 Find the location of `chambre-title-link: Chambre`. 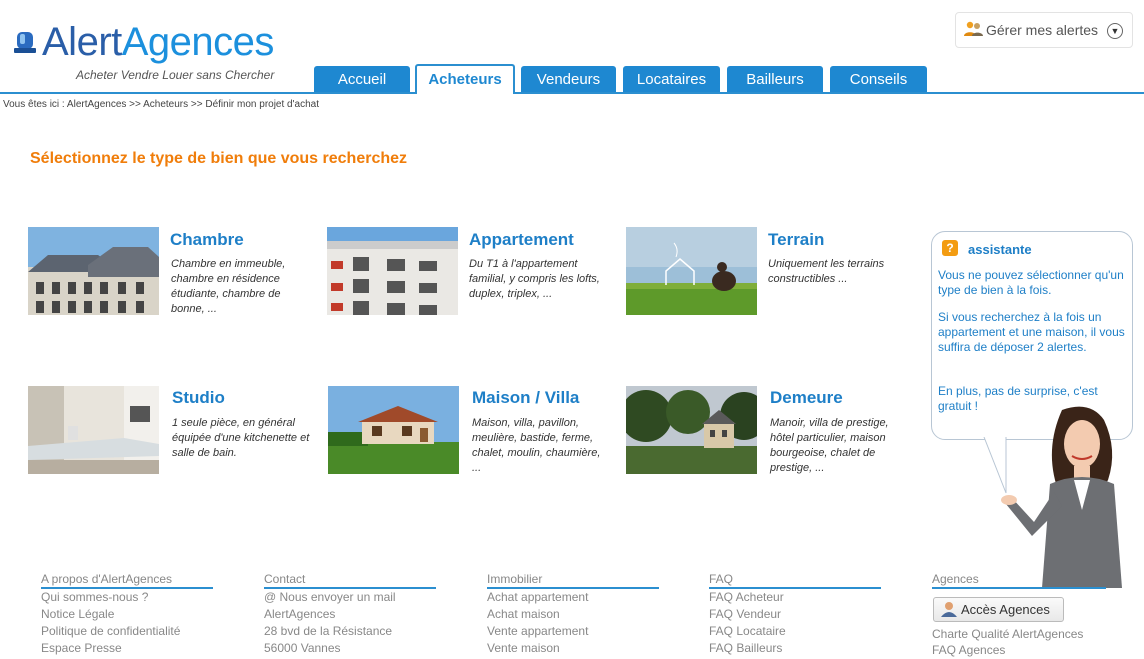

chambre-title-link: Chambre is located at coordinates (207, 240).